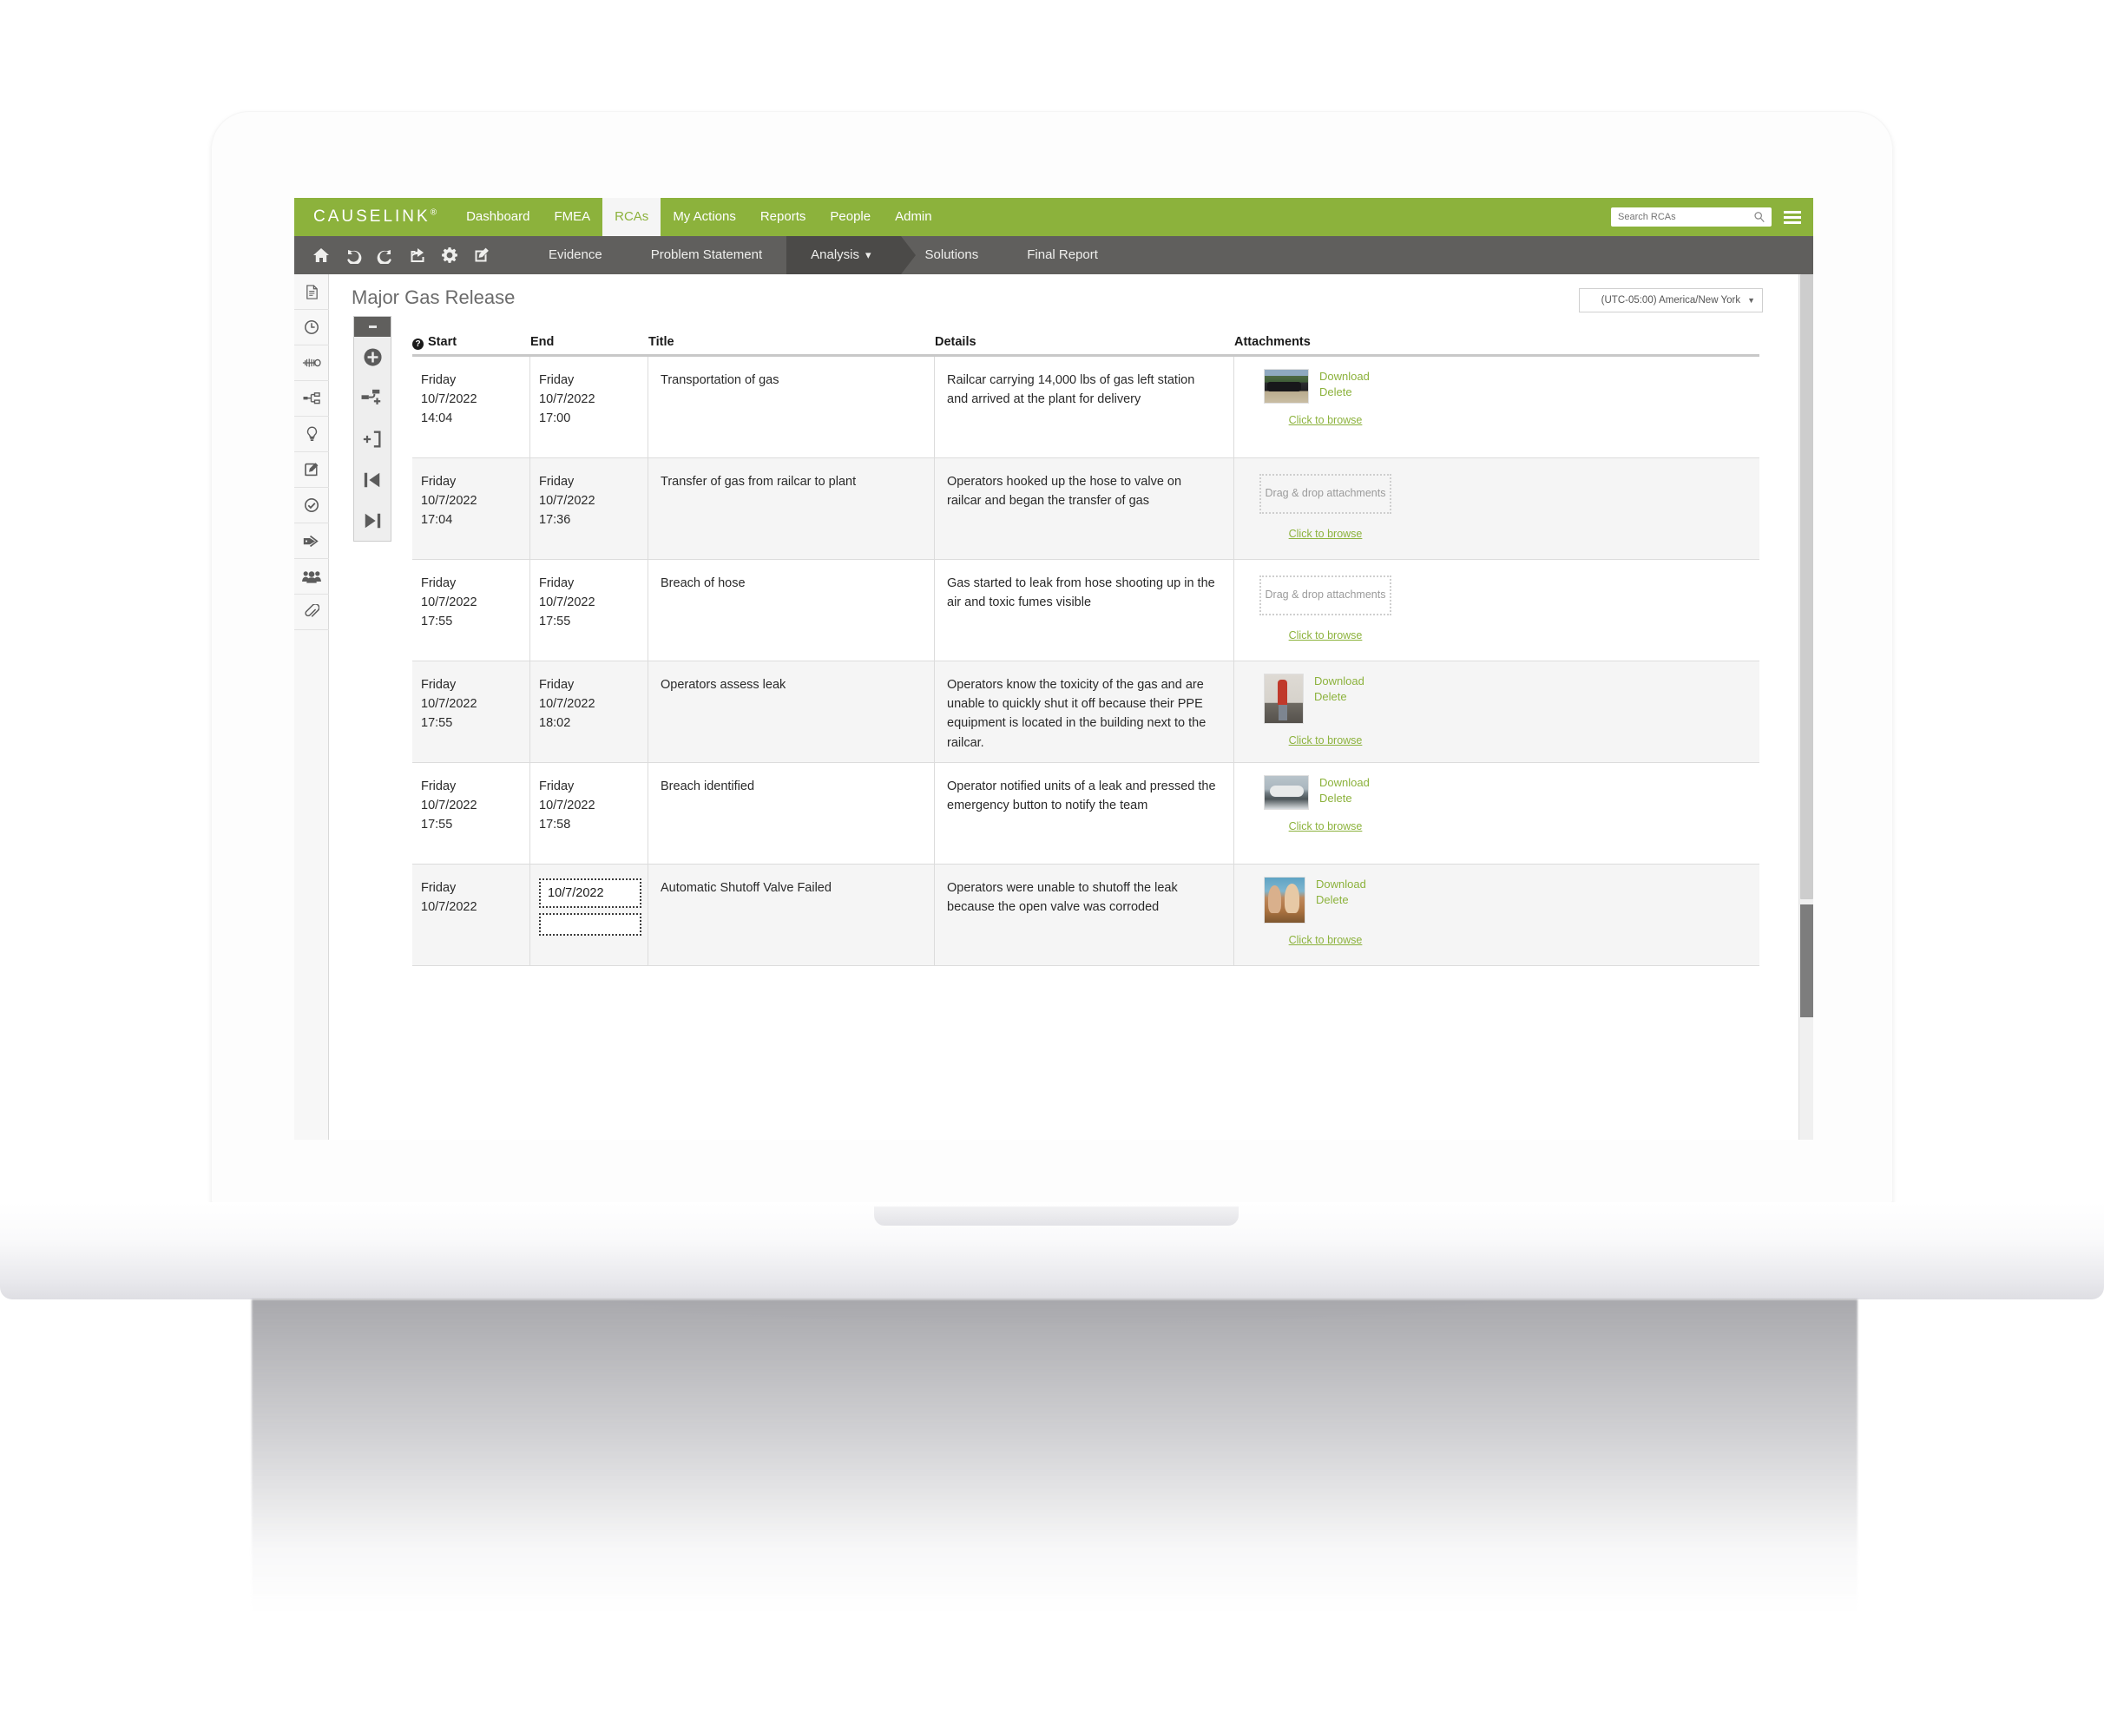  I want to click on tab-solutions: Solutions, so click(952, 255).